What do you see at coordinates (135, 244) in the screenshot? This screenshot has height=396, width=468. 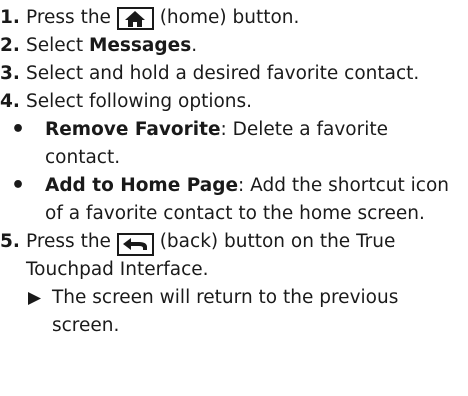 I see `back-icon` at bounding box center [135, 244].